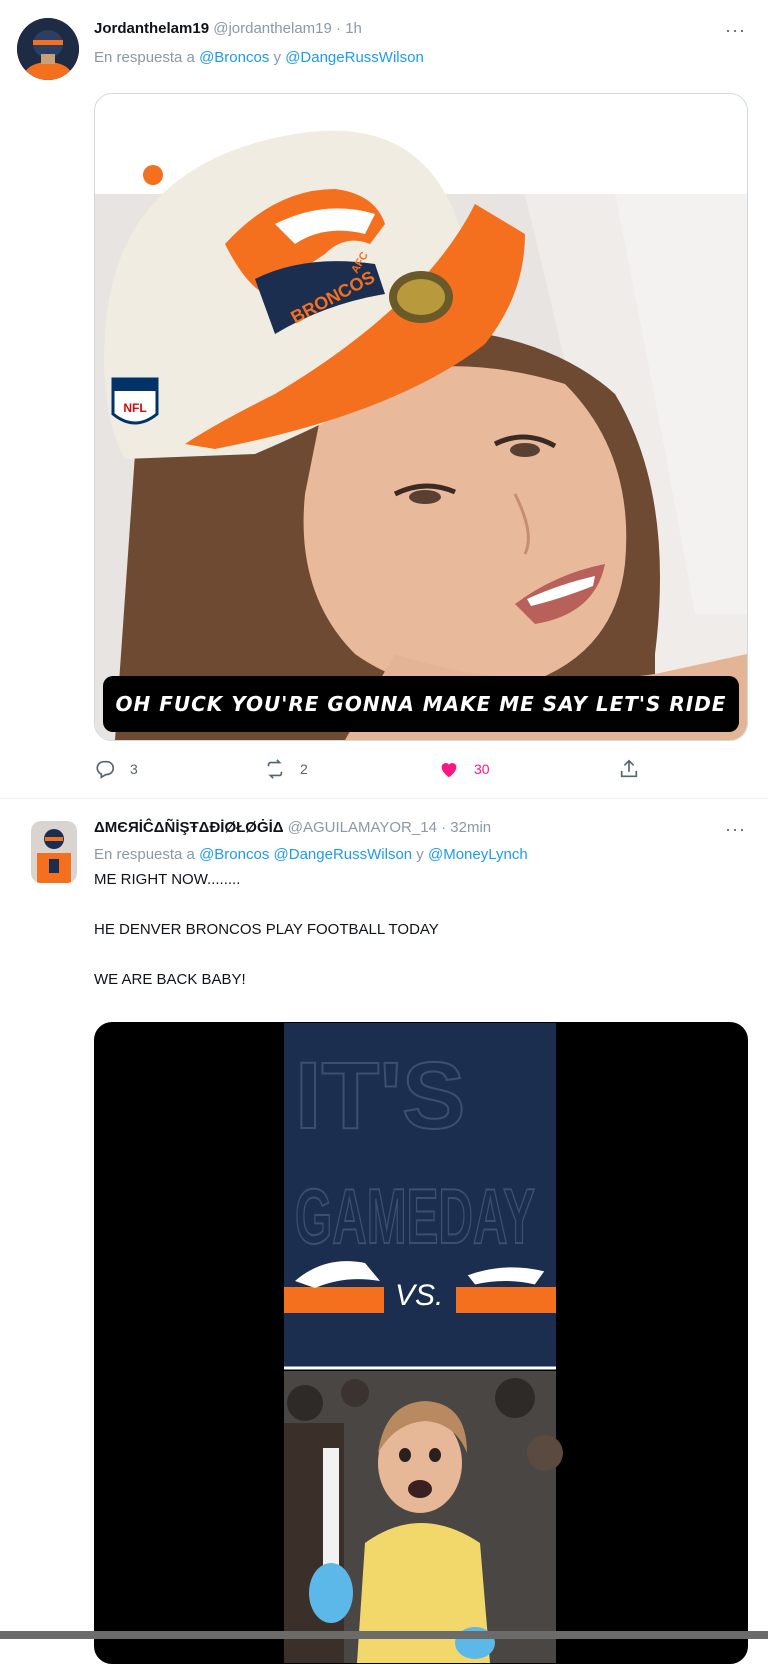 The height and width of the screenshot is (1664, 768). What do you see at coordinates (380, 1096) in the screenshot?
I see `gameday-text: IT'S` at bounding box center [380, 1096].